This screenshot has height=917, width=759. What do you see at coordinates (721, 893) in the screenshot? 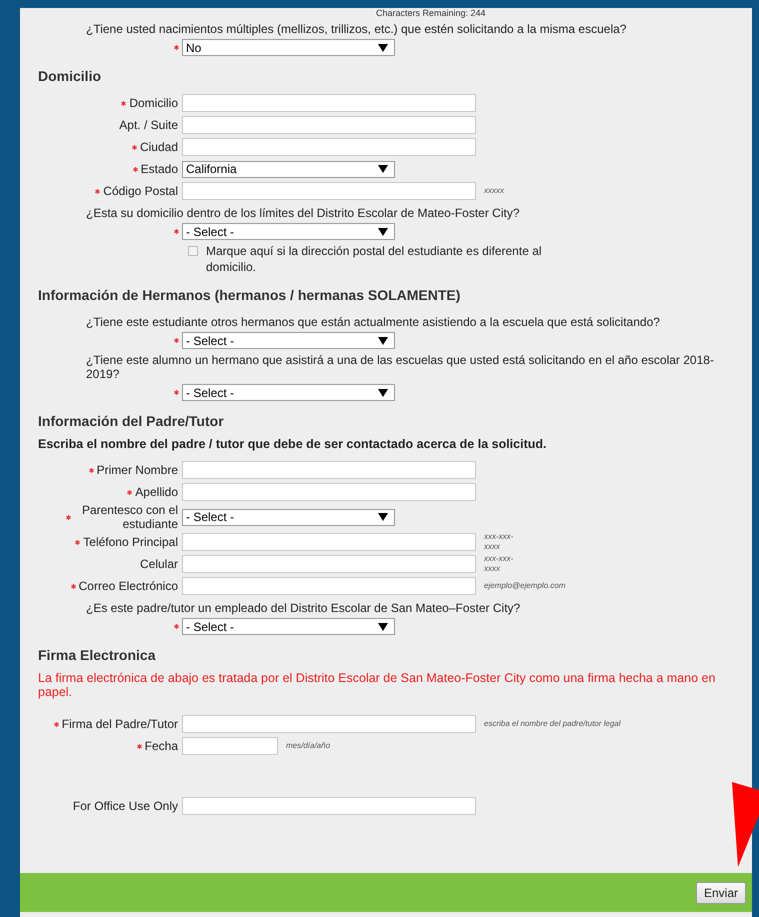
I see `submit-button: Enviar` at bounding box center [721, 893].